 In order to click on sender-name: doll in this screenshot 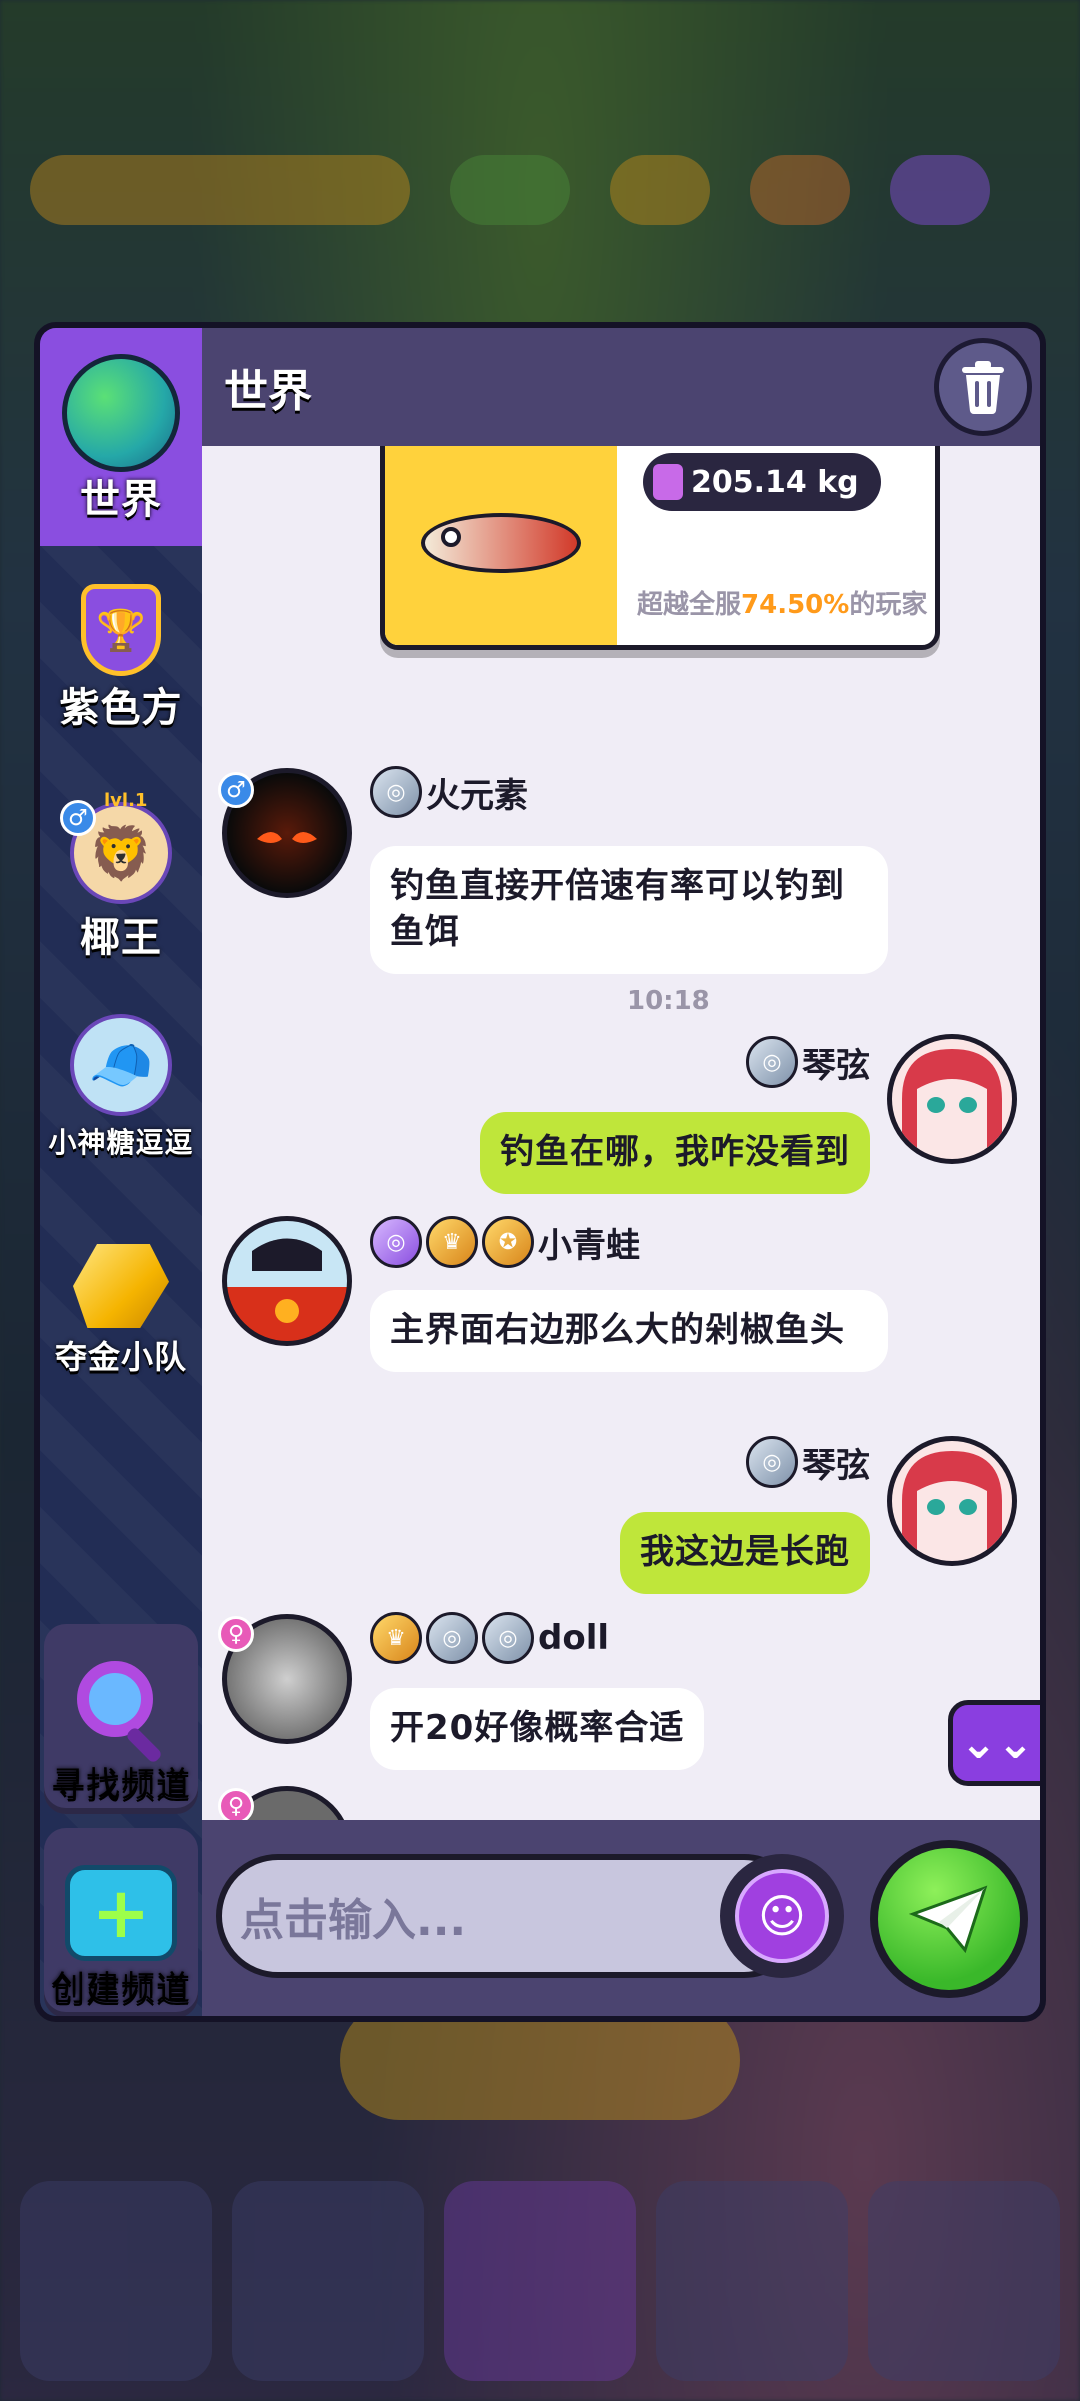, I will do `click(574, 1638)`.